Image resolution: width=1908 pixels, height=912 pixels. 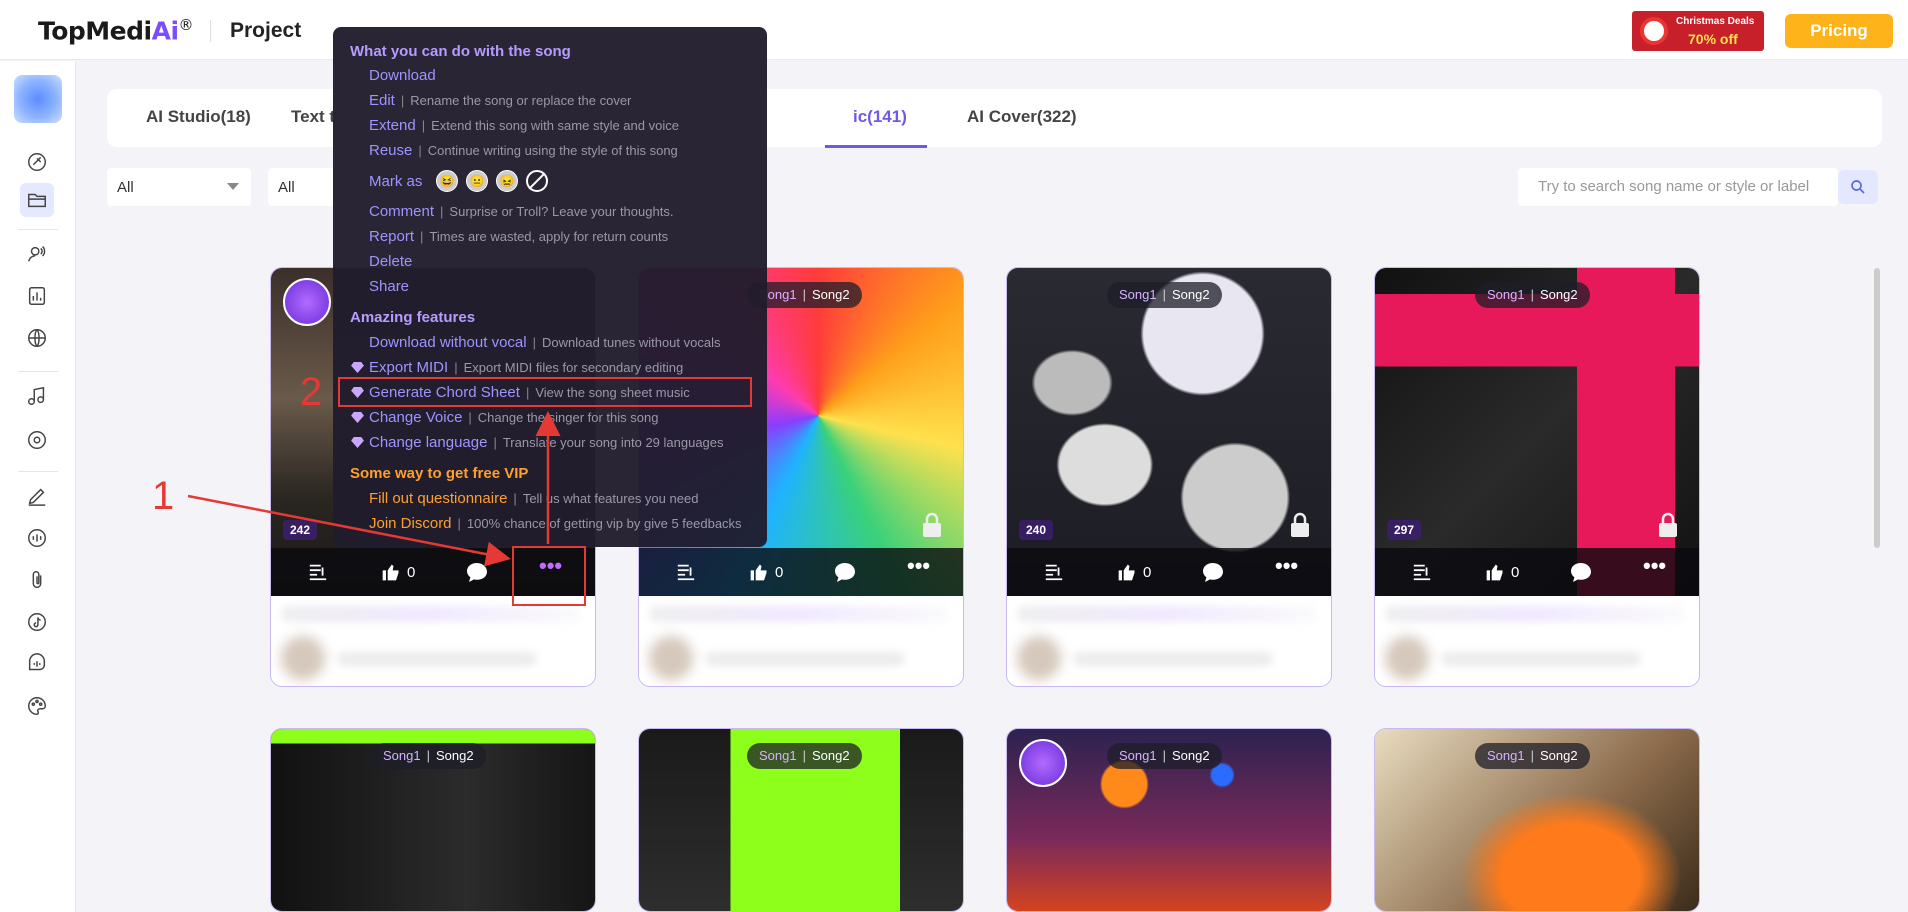 What do you see at coordinates (37, 706) in the screenshot?
I see `palette-icon` at bounding box center [37, 706].